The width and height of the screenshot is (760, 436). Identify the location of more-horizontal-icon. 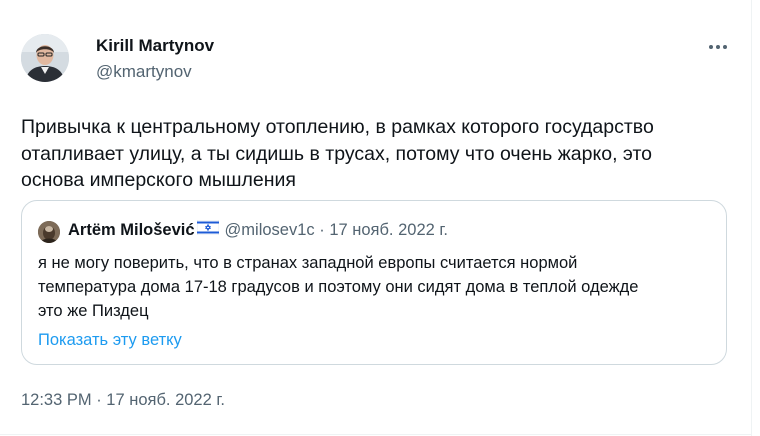
(718, 47).